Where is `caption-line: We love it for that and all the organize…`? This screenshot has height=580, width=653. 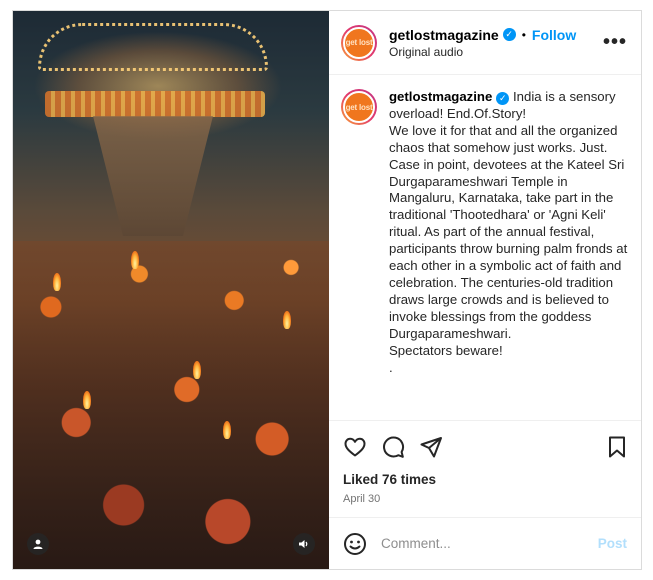
caption-line: We love it for that and all the organize… is located at coordinates (503, 138).